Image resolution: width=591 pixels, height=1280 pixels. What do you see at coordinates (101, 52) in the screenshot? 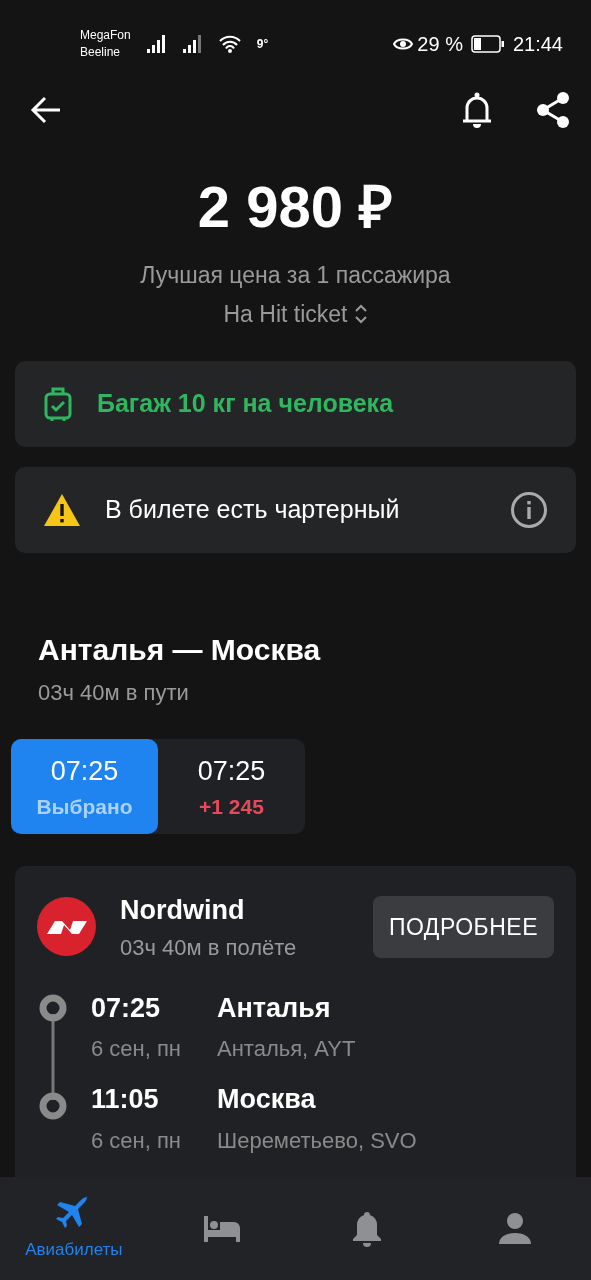
I see `carrier-name: Beeline` at bounding box center [101, 52].